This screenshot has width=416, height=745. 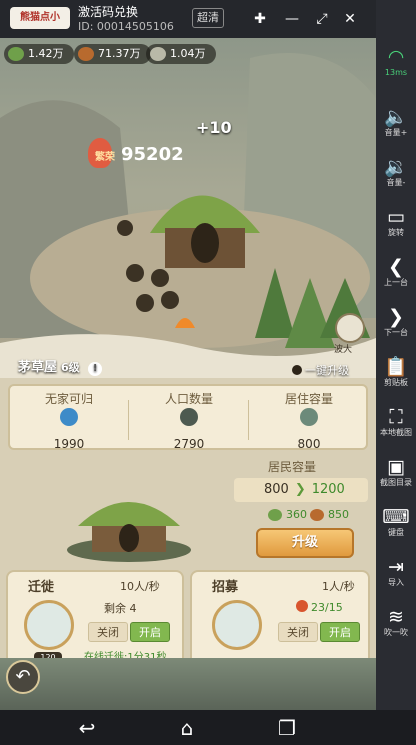 I want to click on screenshot-folder-icon: ▣, so click(x=396, y=467).